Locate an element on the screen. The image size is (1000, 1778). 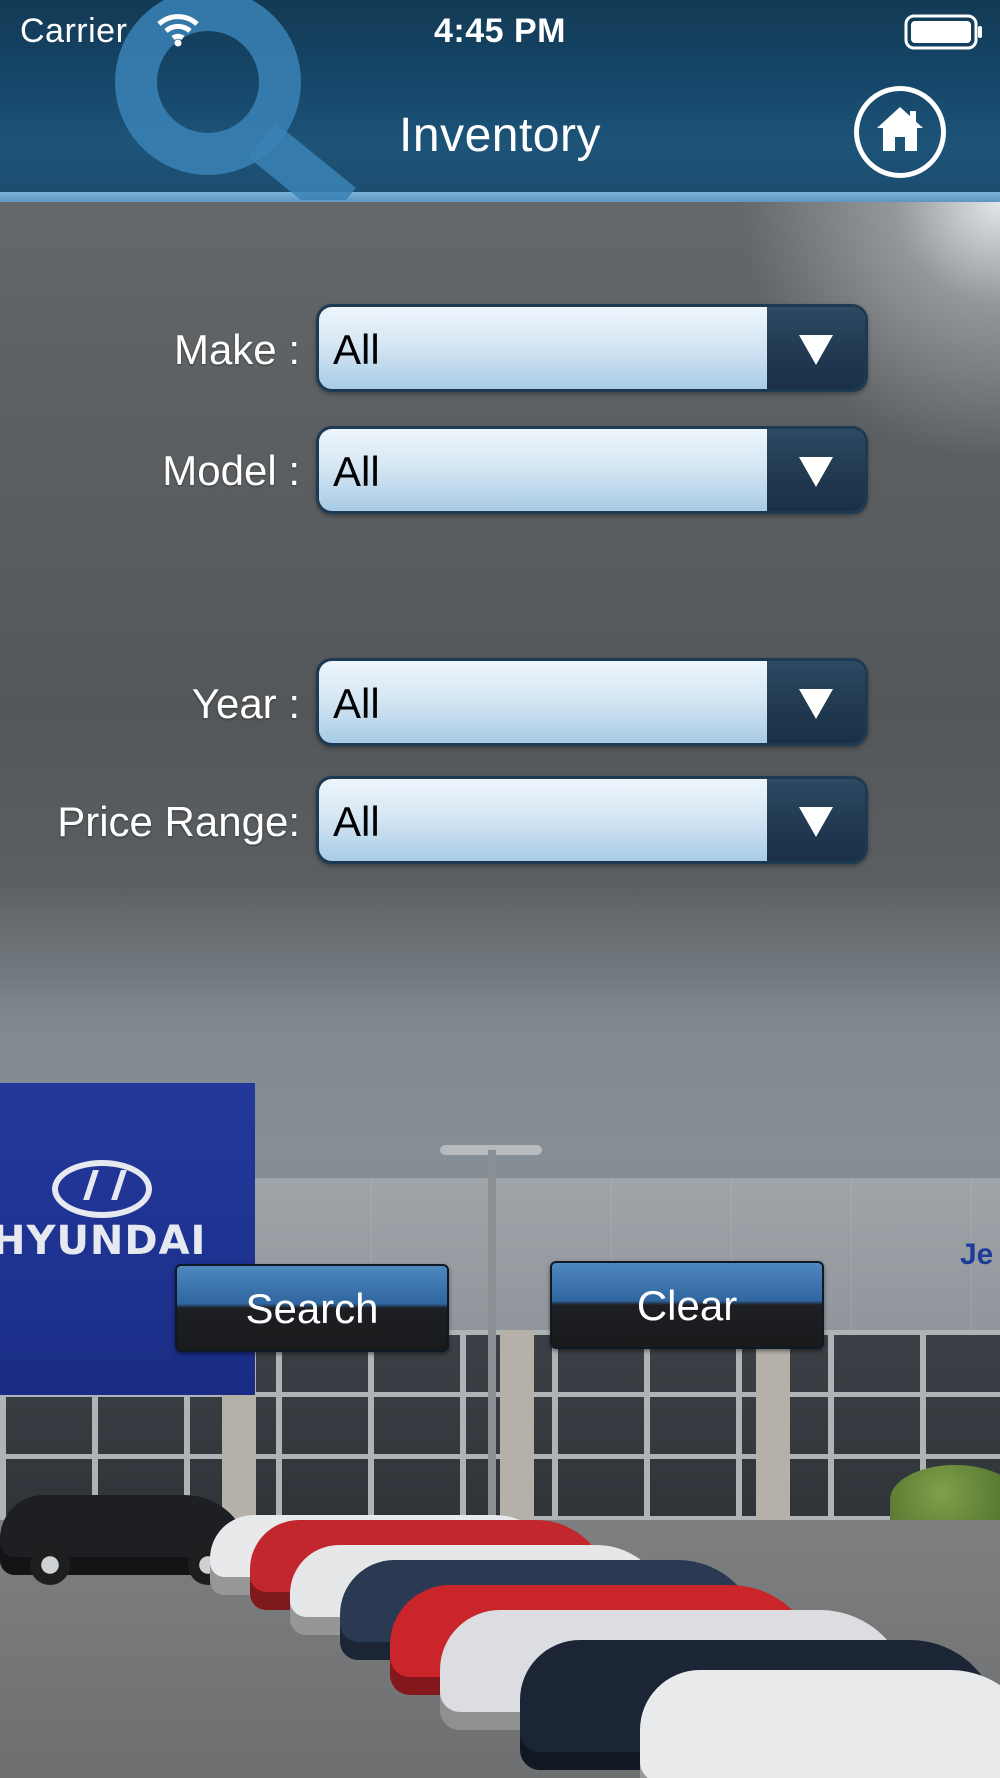
page-title: Inventory is located at coordinates (500, 135).